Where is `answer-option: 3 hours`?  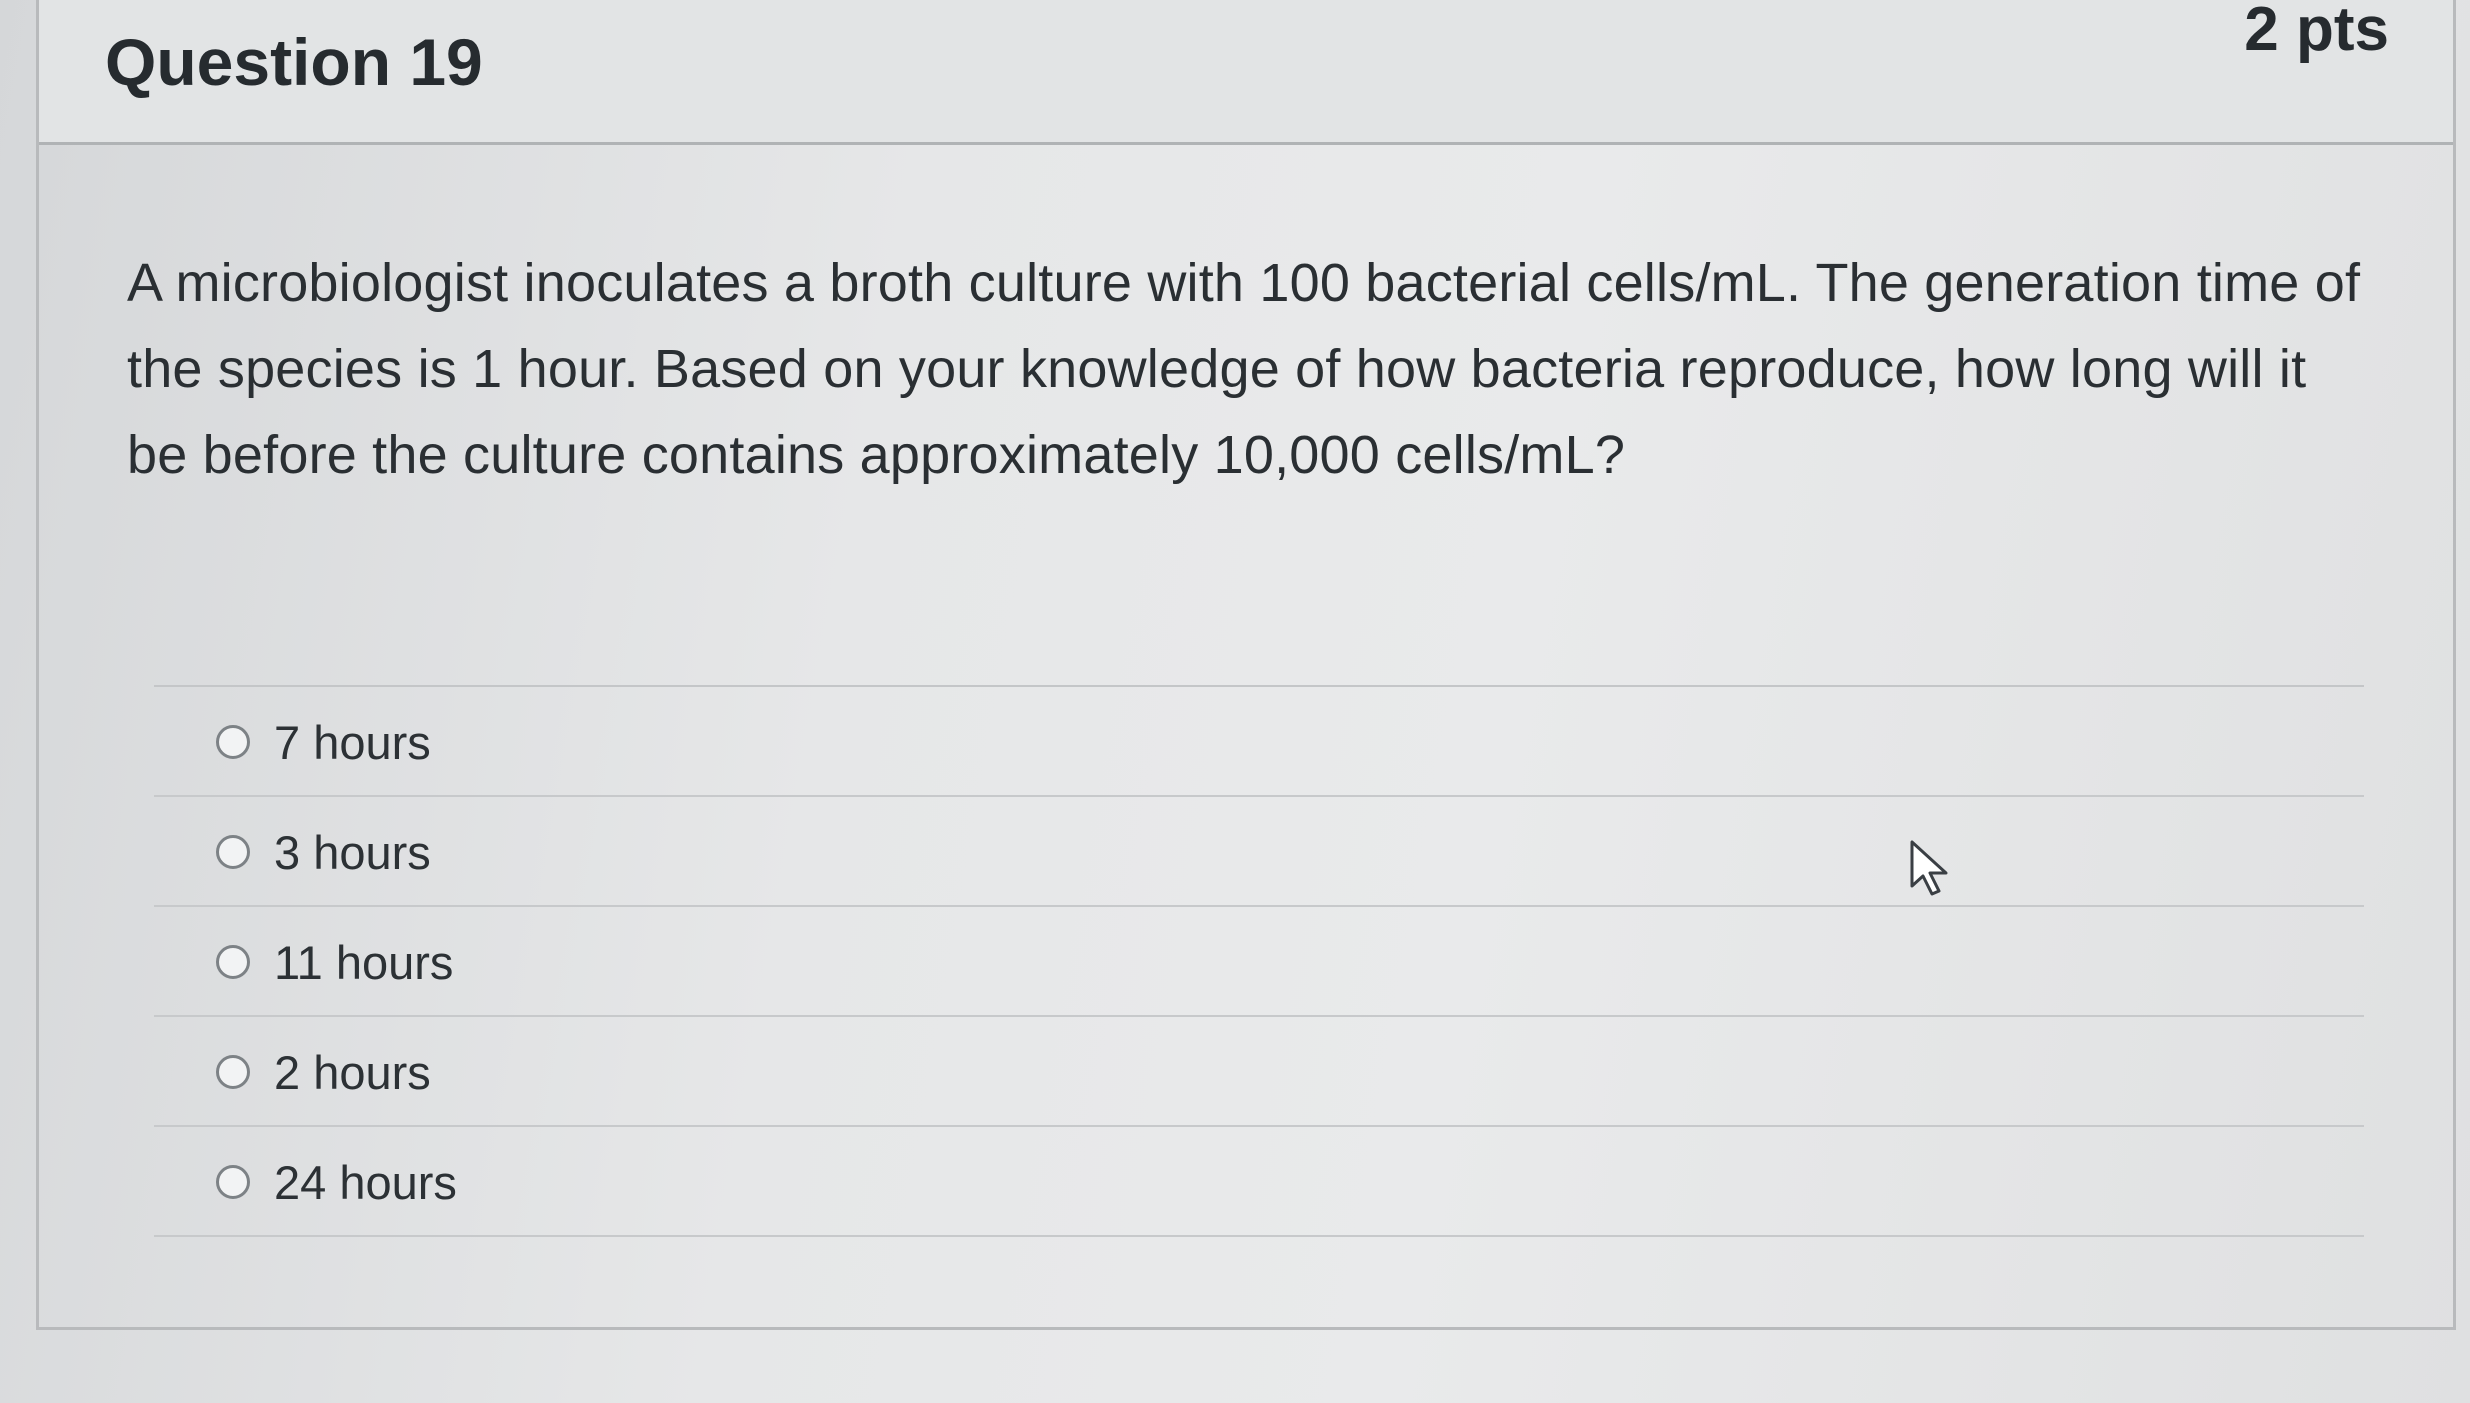
answer-option: 3 hours is located at coordinates (1259, 852).